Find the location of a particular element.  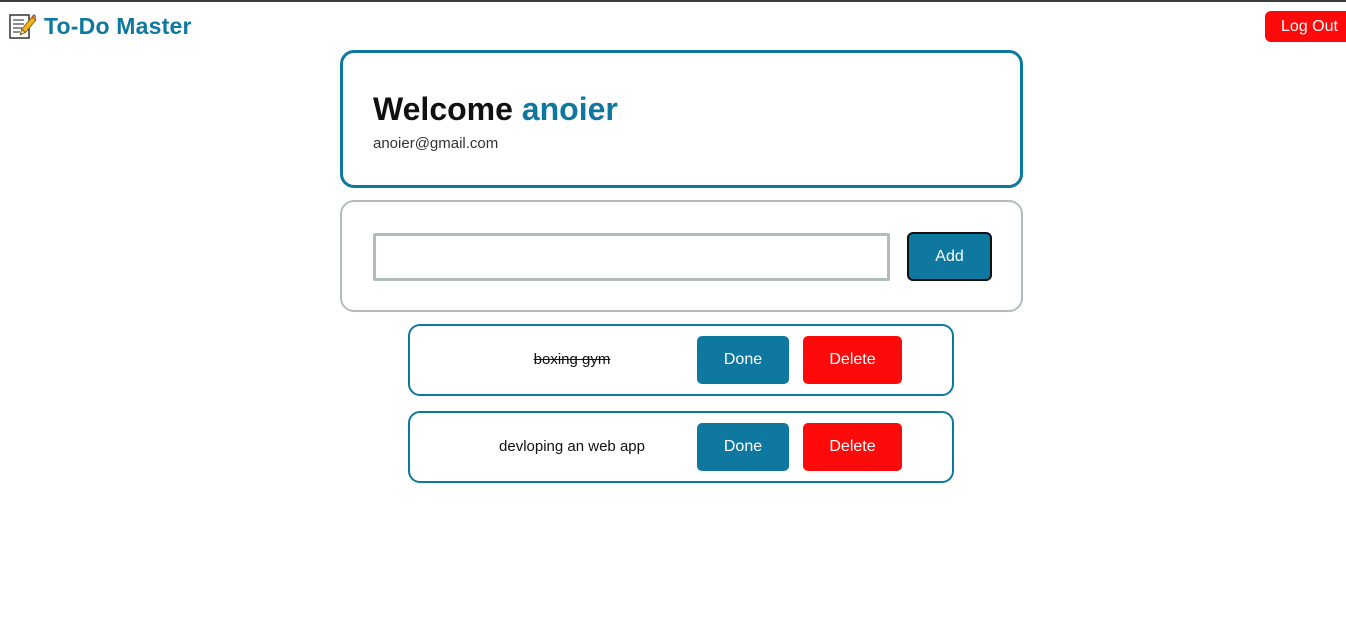

welcome-card: Welcome anoier anoier@gmail.com is located at coordinates (681, 119).